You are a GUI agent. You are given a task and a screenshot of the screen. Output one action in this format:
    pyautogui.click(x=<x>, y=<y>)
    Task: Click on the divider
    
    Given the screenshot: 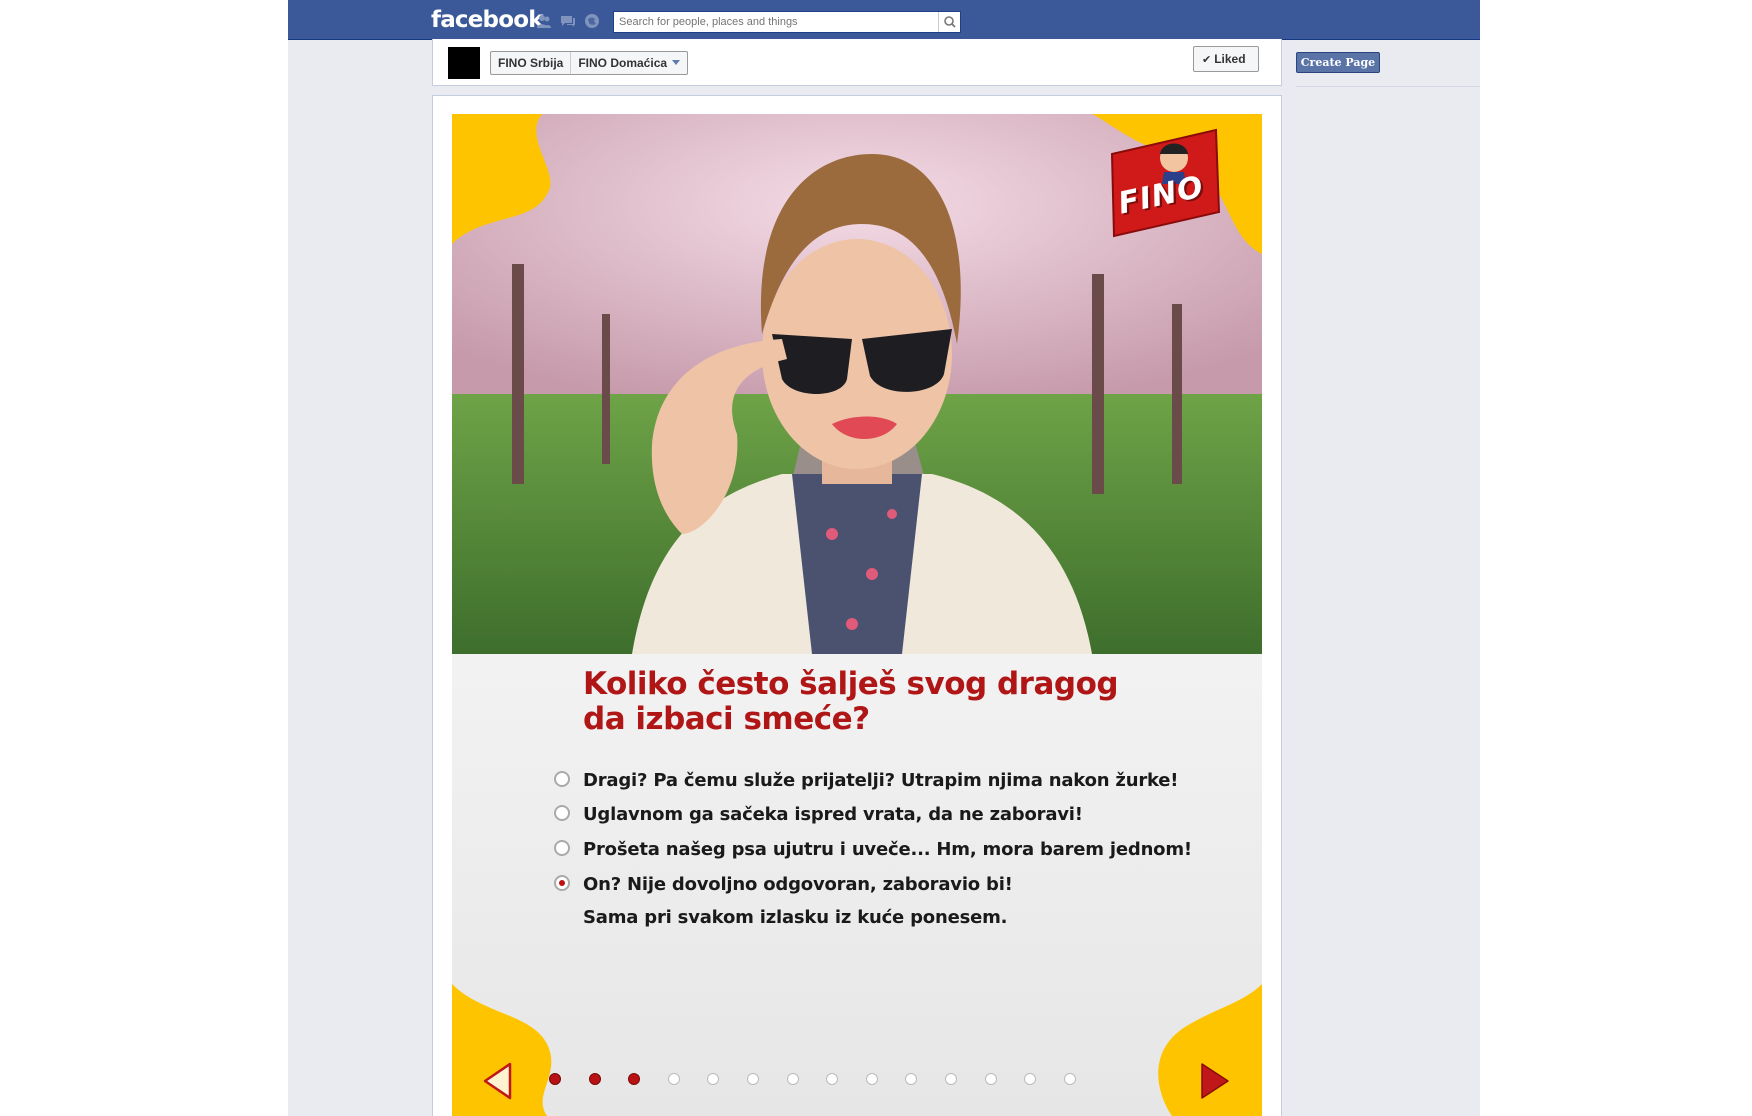 What is the action you would take?
    pyautogui.click(x=1388, y=86)
    